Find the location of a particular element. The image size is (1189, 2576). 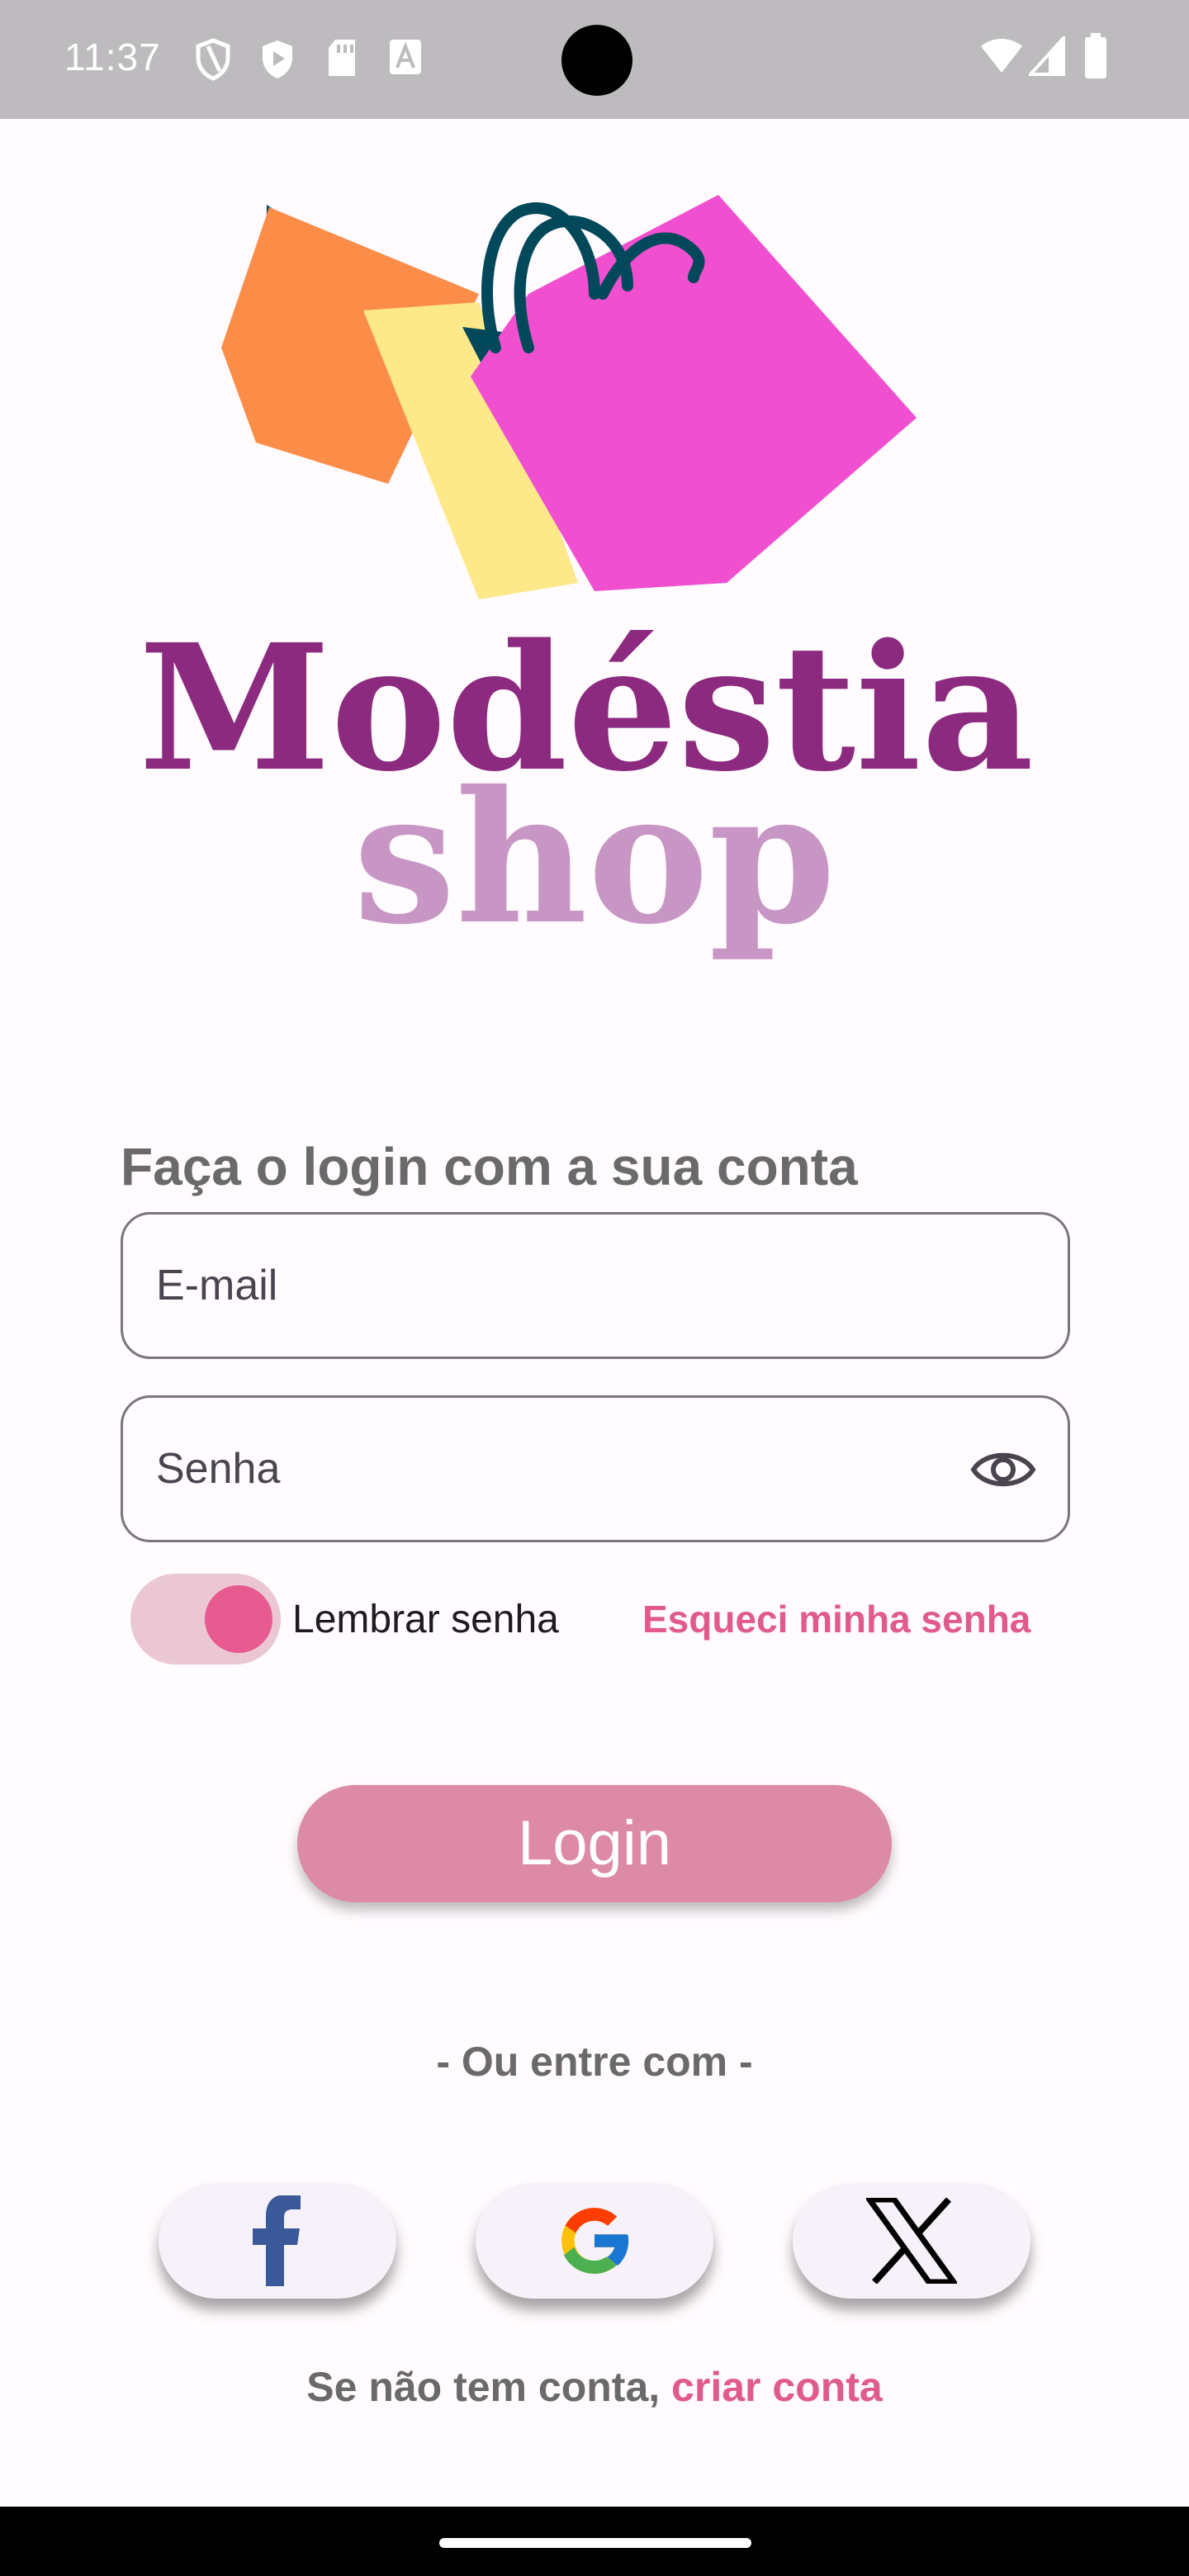

create-account-link: criar conta is located at coordinates (777, 2387).